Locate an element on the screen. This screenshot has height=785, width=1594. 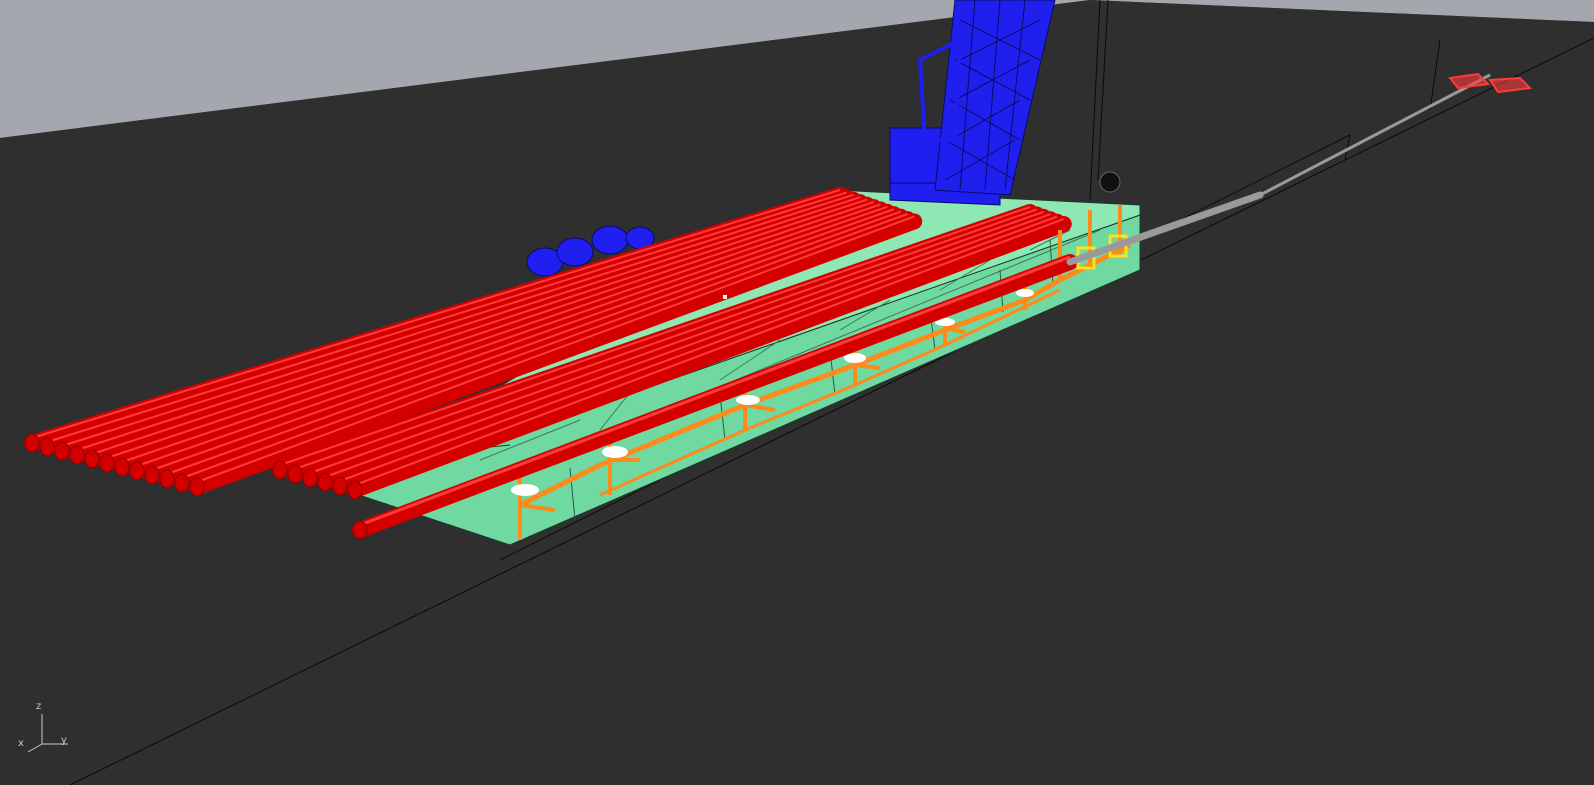
axis-widget: z x y is located at coordinates (49, 730).